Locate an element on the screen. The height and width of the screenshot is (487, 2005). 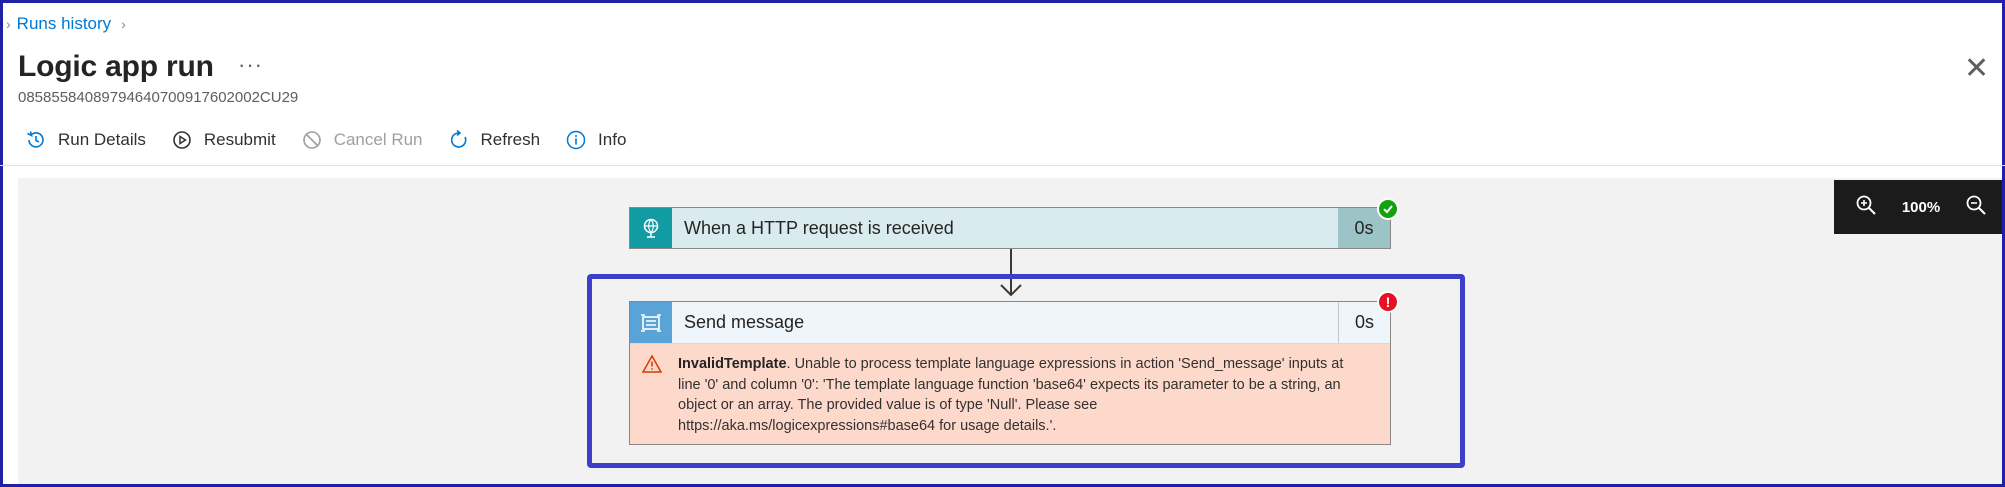
warning-icon is located at coordinates (653, 395).